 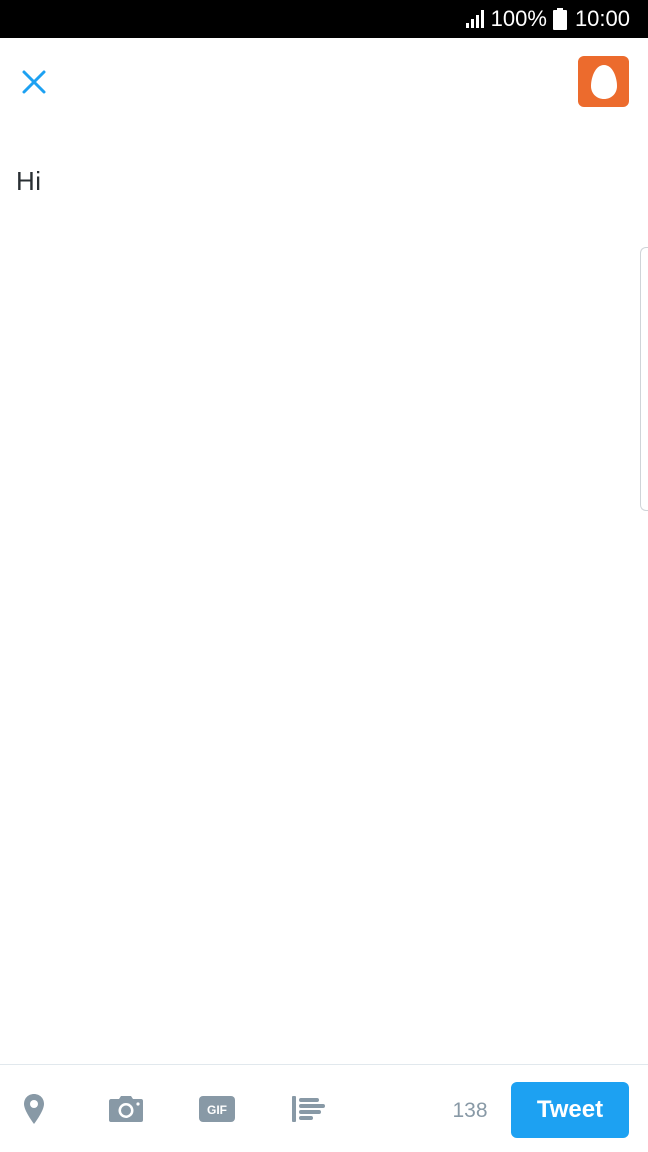 I want to click on camera-icon, so click(x=126, y=1109).